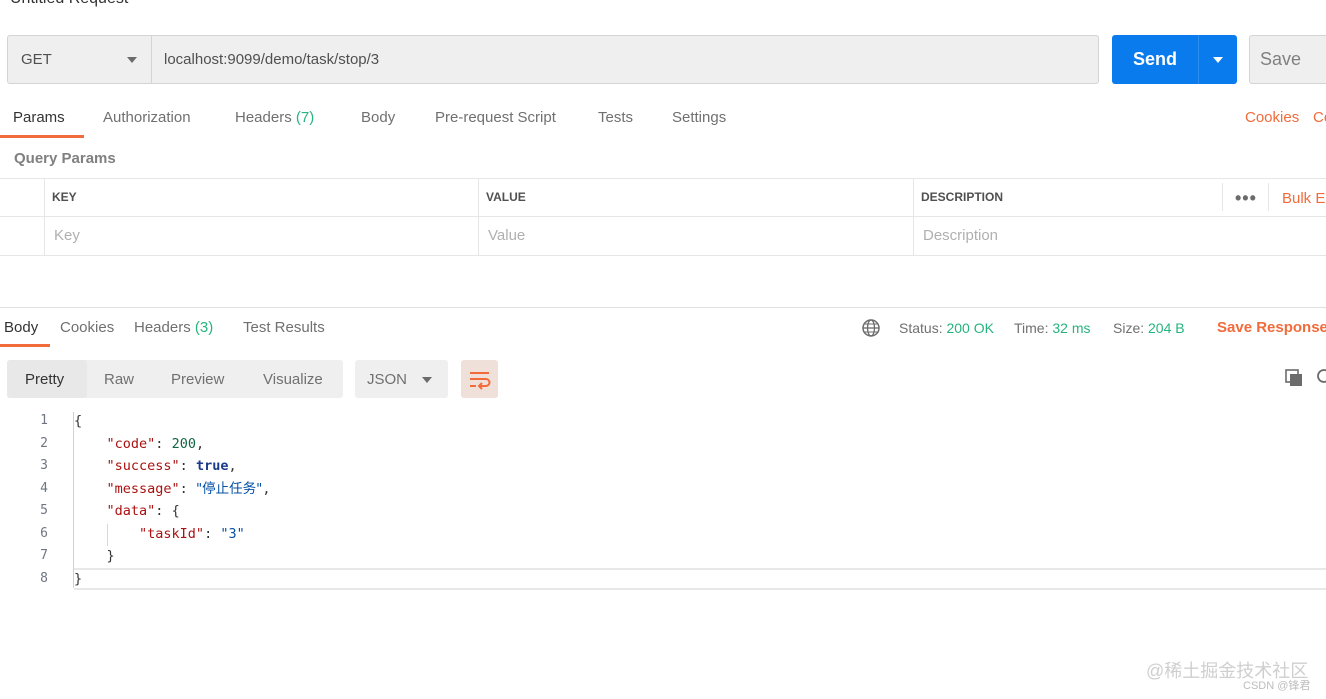 The width and height of the screenshot is (1326, 699). Describe the element at coordinates (183, 443) in the screenshot. I see `json-value: 200` at that location.